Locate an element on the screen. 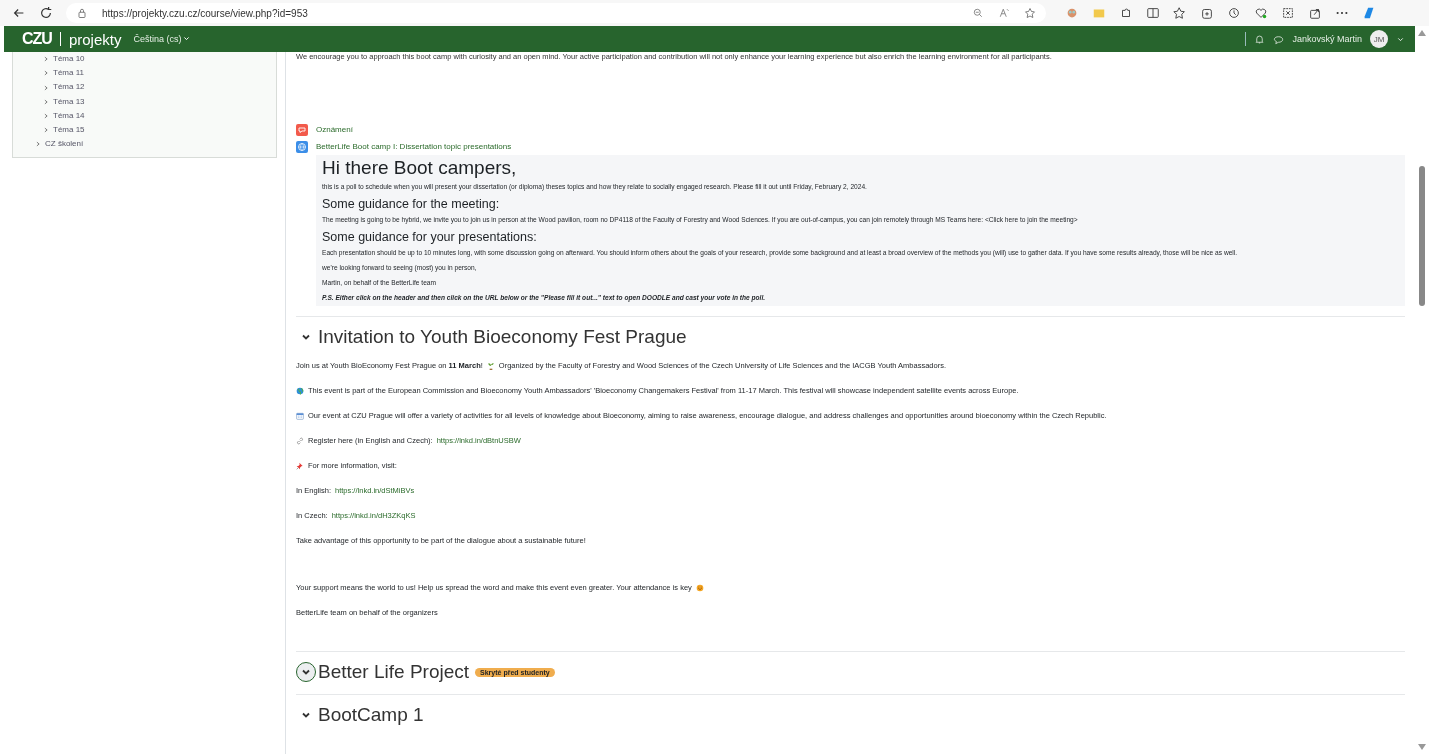 The width and height of the screenshot is (1429, 754). chat-icon is located at coordinates (1279, 39).